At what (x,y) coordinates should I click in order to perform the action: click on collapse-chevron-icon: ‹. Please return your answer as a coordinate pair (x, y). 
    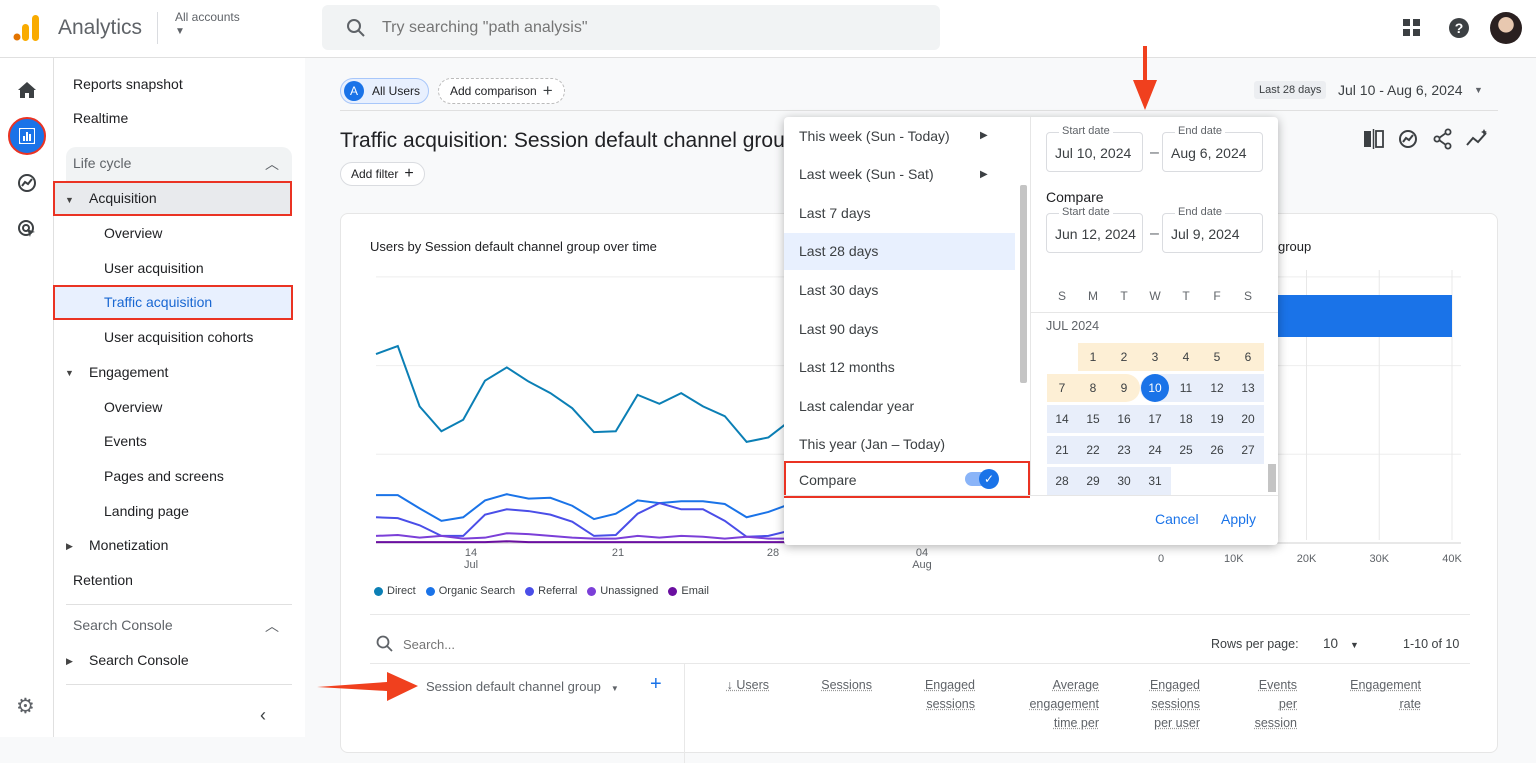
    Looking at the image, I should click on (263, 715).